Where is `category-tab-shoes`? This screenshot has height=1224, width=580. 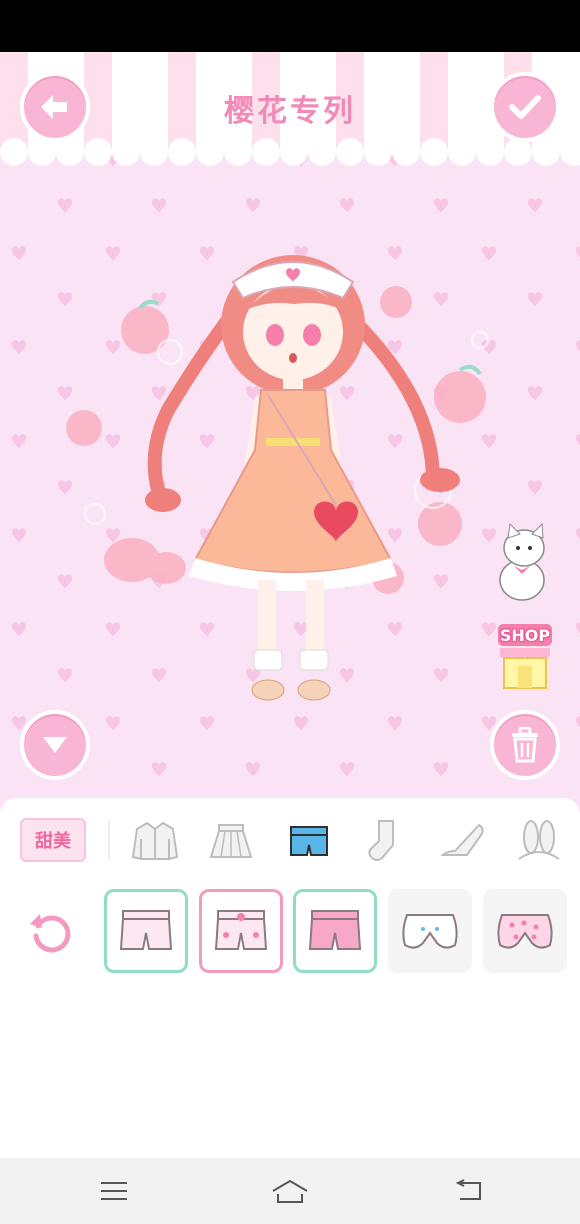
category-tab-shoes is located at coordinates (463, 841).